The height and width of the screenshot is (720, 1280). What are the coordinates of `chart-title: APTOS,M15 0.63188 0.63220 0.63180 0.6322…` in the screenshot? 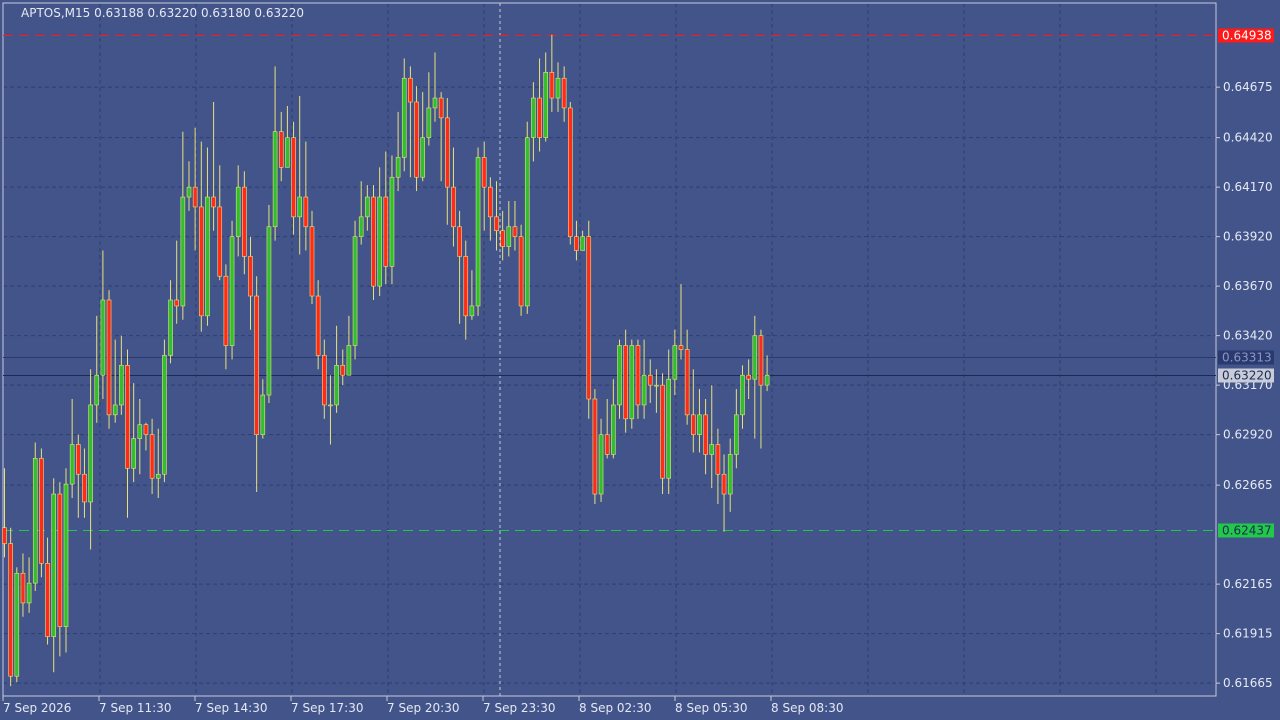 It's located at (162, 13).